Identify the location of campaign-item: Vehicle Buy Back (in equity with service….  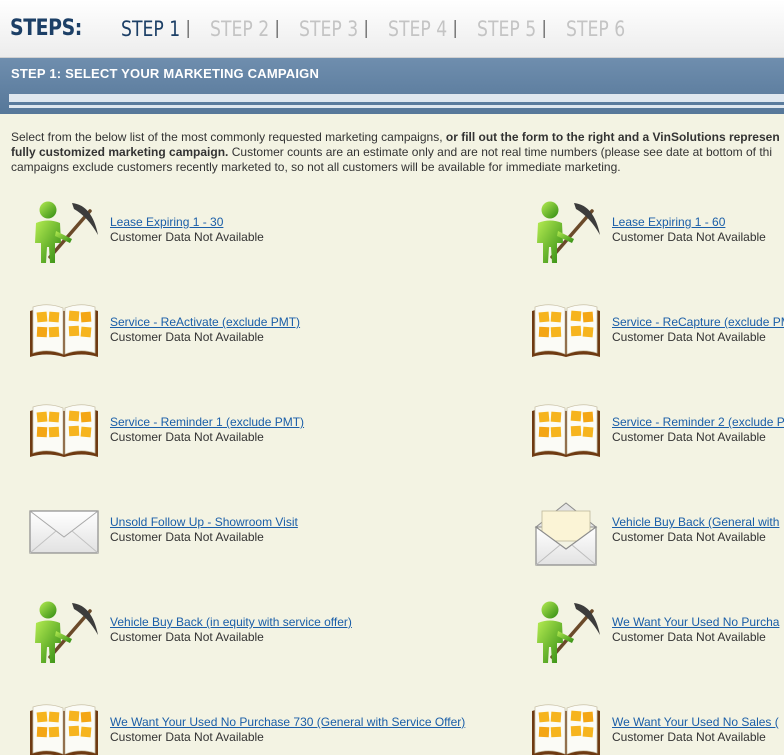
(268, 637).